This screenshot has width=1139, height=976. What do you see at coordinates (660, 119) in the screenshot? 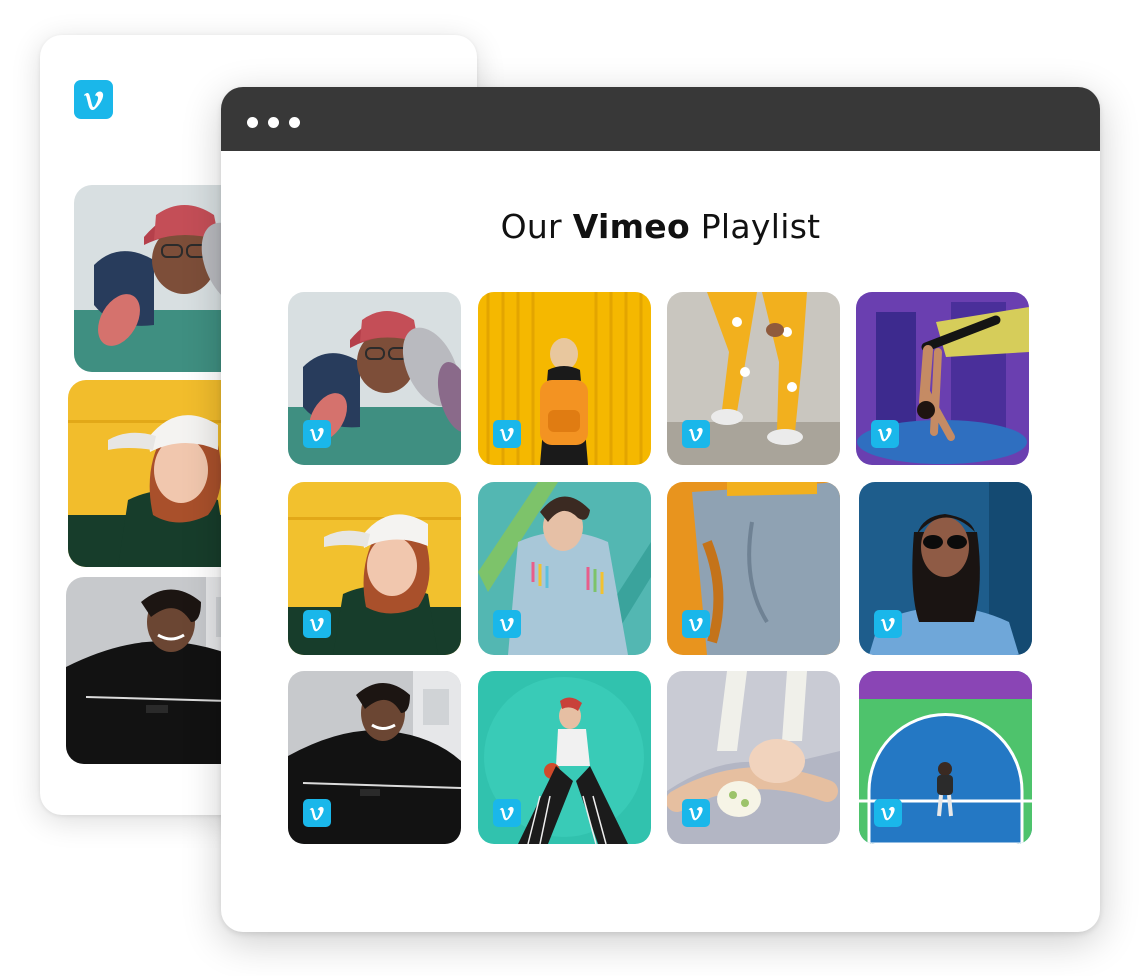
I see `browser-titlebar` at bounding box center [660, 119].